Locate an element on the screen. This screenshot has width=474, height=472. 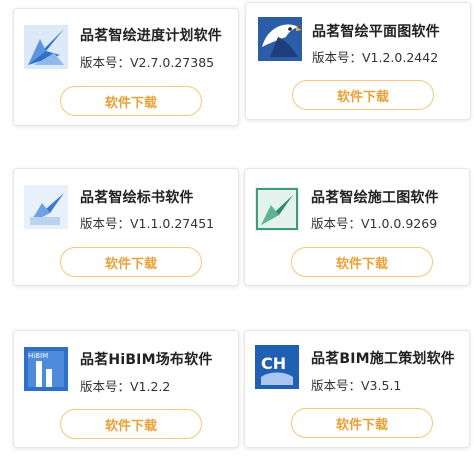
bim-construction-planning-icon: CH is located at coordinates (277, 367).